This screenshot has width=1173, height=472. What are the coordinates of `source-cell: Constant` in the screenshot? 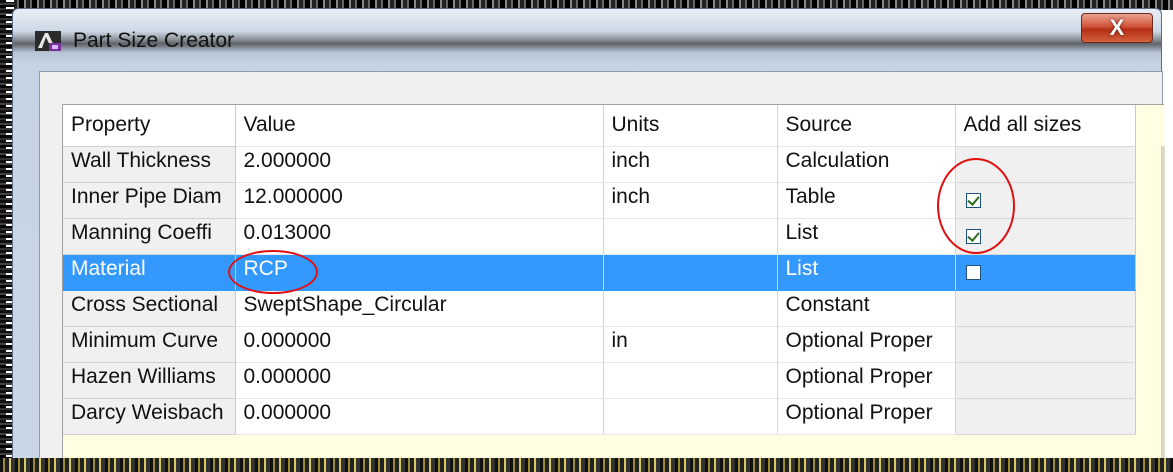 It's located at (866, 308).